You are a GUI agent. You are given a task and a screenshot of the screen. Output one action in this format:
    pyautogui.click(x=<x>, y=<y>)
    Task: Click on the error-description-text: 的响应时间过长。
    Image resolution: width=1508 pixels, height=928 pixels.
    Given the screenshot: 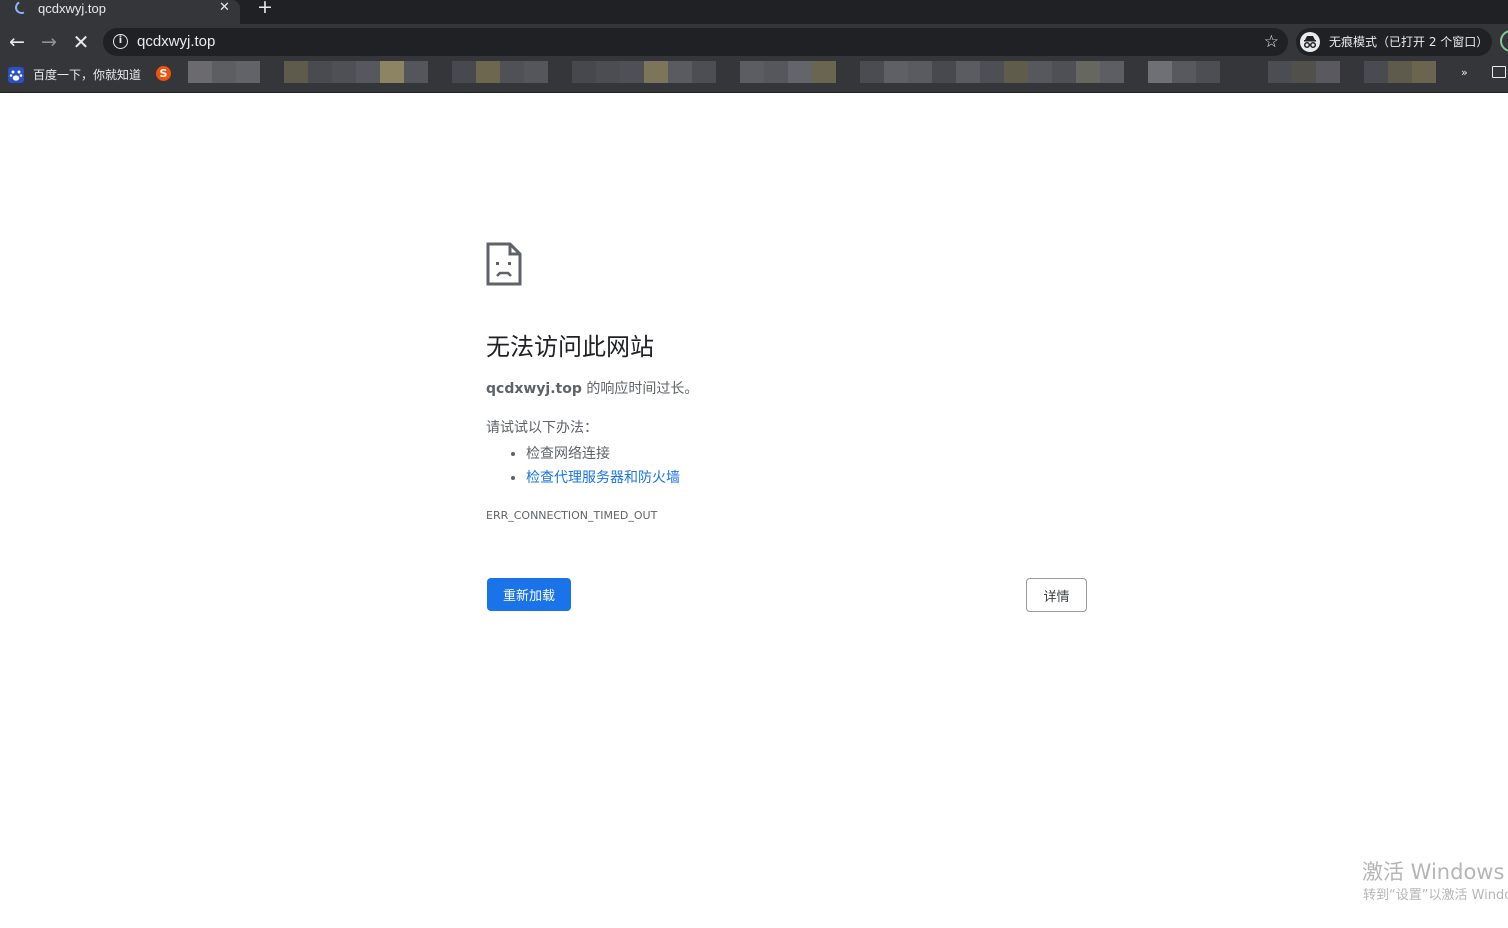 What is the action you would take?
    pyautogui.click(x=640, y=389)
    